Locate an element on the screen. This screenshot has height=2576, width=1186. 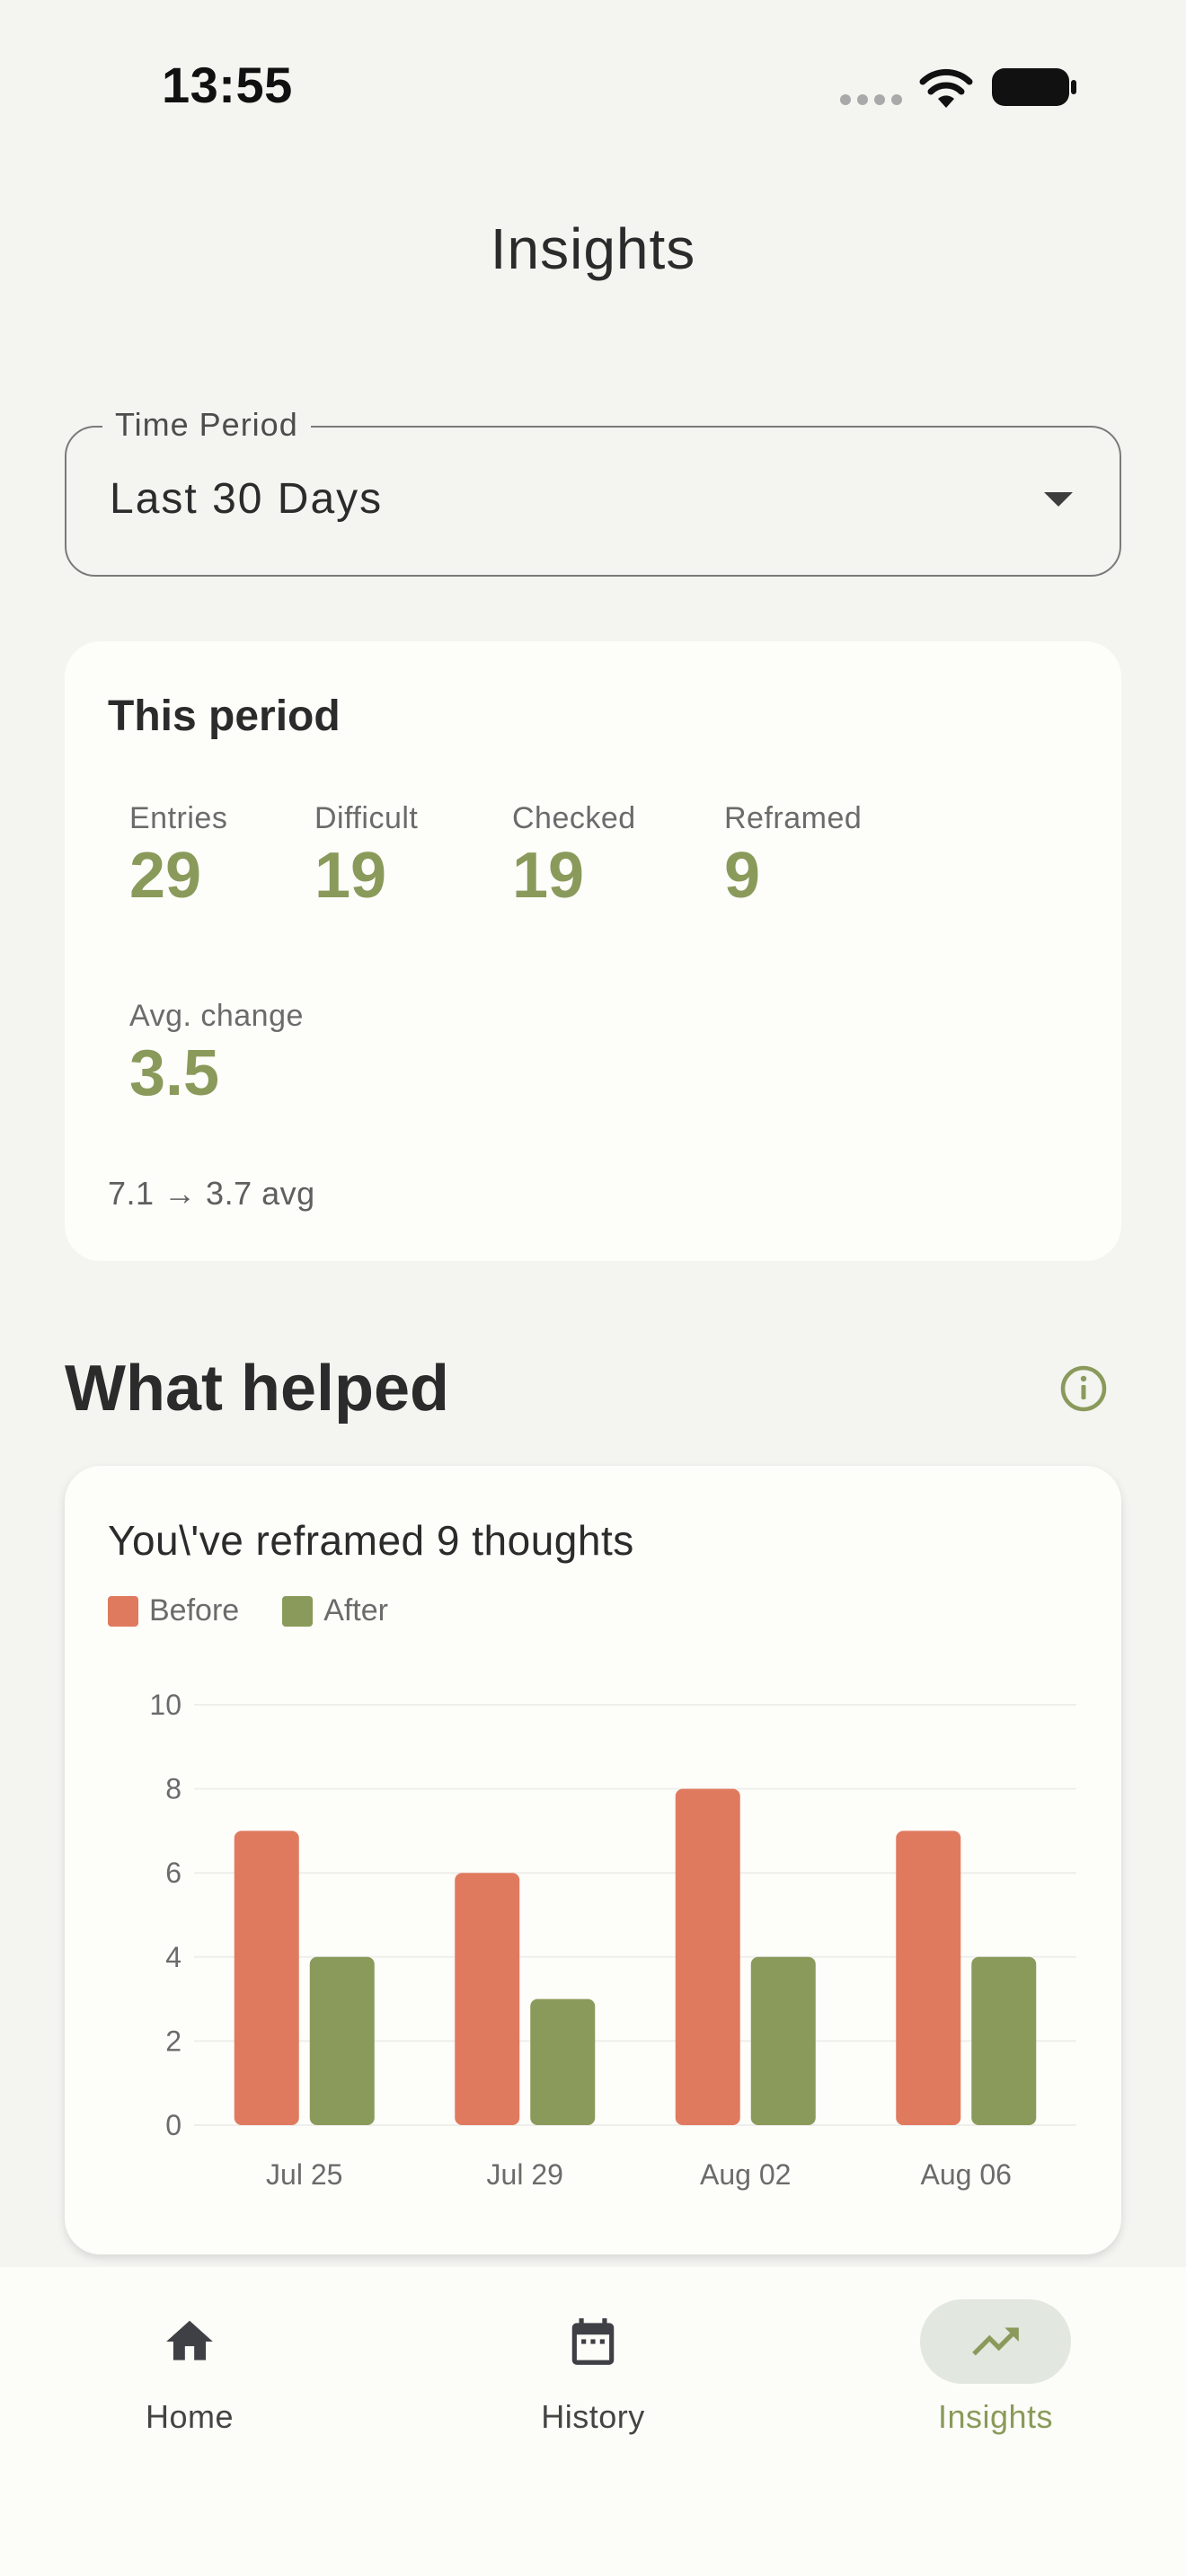
x-tick-label: Jul 29 is located at coordinates (525, 2174).